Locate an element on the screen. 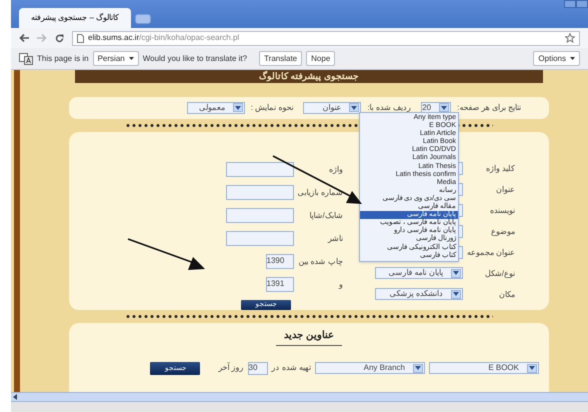  translate-button: Translate is located at coordinates (280, 58).